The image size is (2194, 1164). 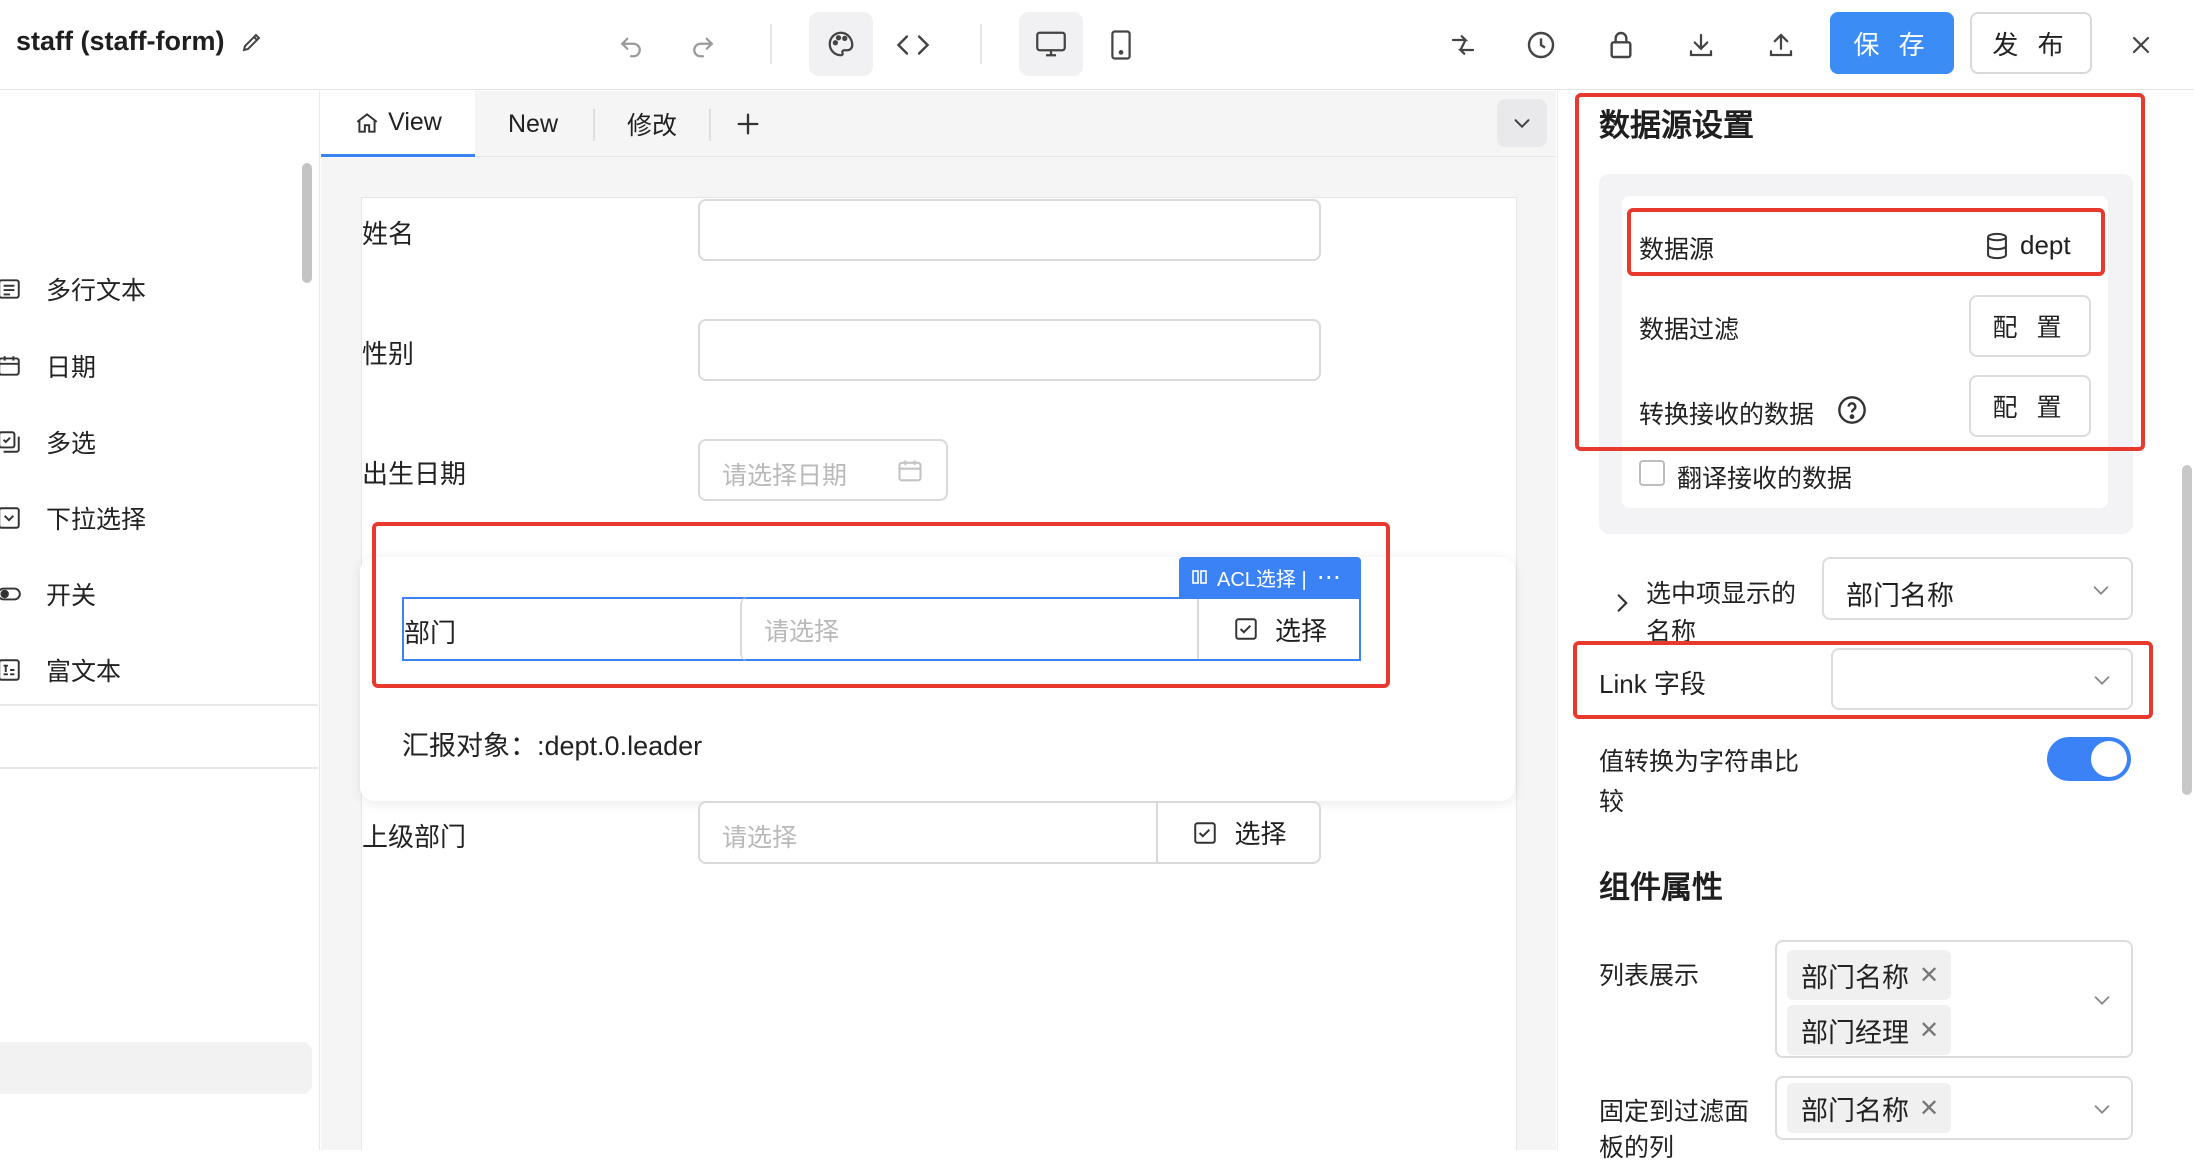 What do you see at coordinates (1954, 999) in the screenshot?
I see `list-display-select: 部门名称 ✕ 部门经理 ✕` at bounding box center [1954, 999].